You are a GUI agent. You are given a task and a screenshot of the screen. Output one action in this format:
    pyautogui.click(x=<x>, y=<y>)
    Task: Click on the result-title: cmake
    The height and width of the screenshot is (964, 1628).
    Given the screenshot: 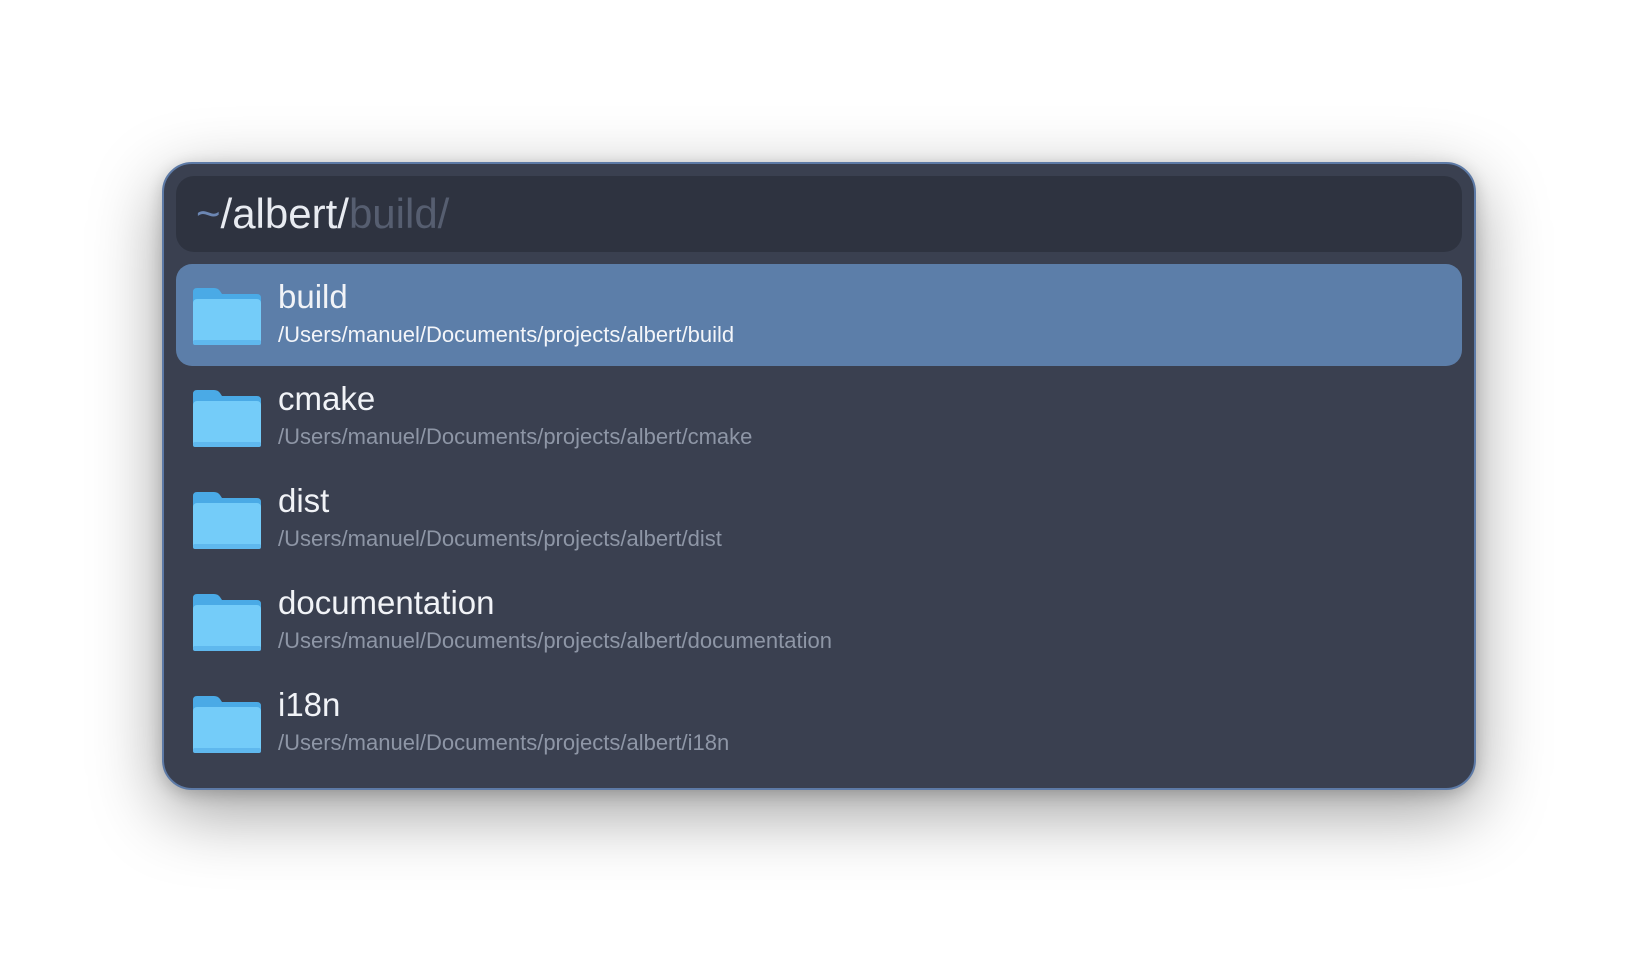 What is the action you would take?
    pyautogui.click(x=327, y=398)
    